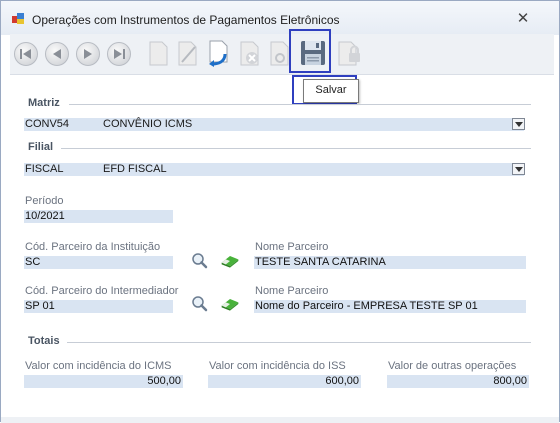 This screenshot has height=423, width=560. I want to click on parceiro-instituicao-name-label: Nome Parceiro, so click(292, 247).